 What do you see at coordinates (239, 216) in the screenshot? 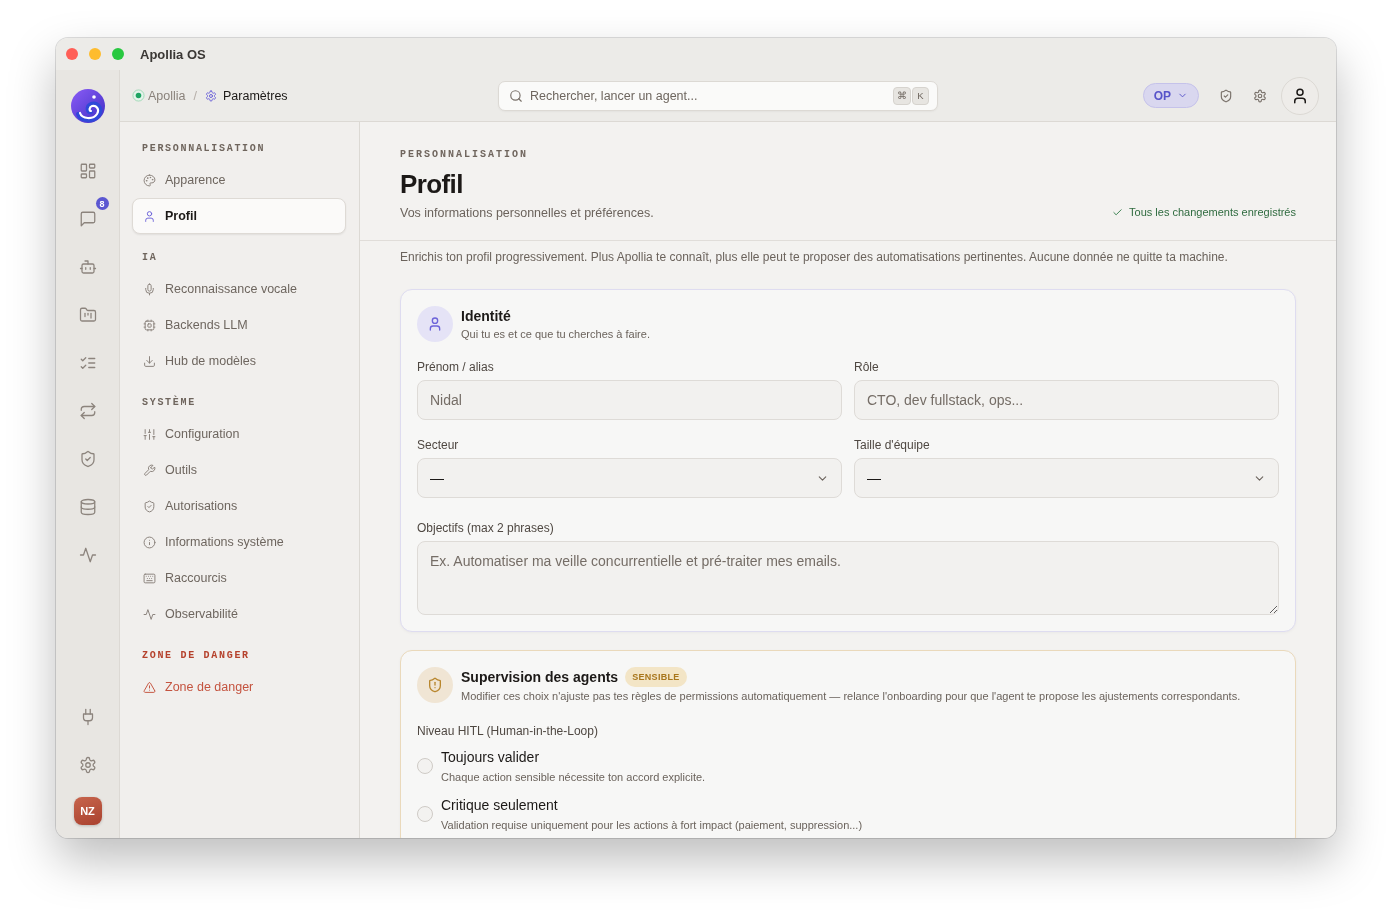
I see `nav-item: Profil` at bounding box center [239, 216].